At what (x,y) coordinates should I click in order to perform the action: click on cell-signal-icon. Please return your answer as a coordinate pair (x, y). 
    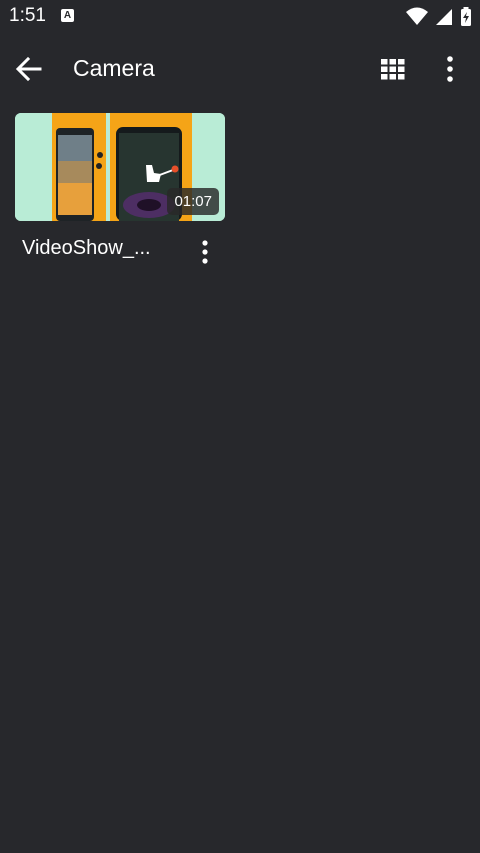
    Looking at the image, I should click on (444, 17).